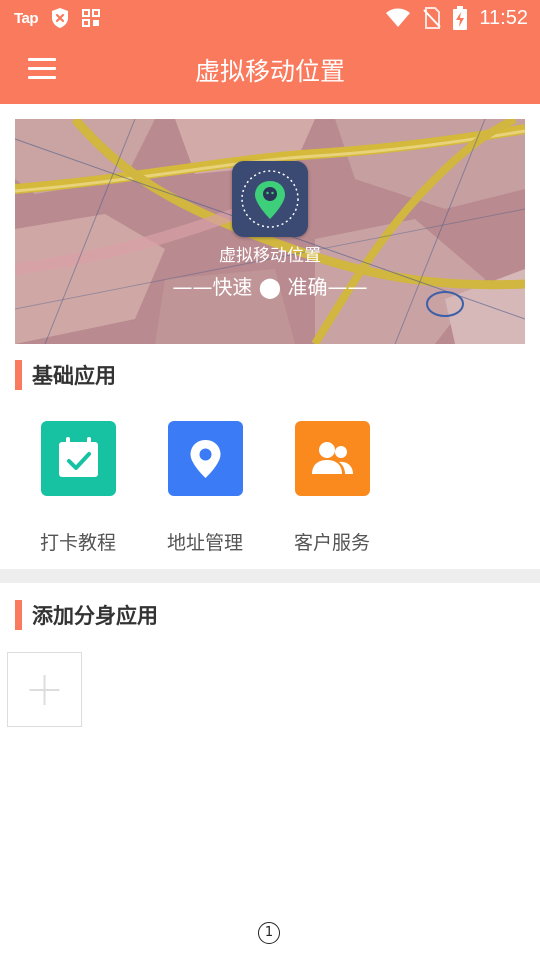 This screenshot has height=960, width=540. I want to click on status-right: 11:52, so click(456, 18).